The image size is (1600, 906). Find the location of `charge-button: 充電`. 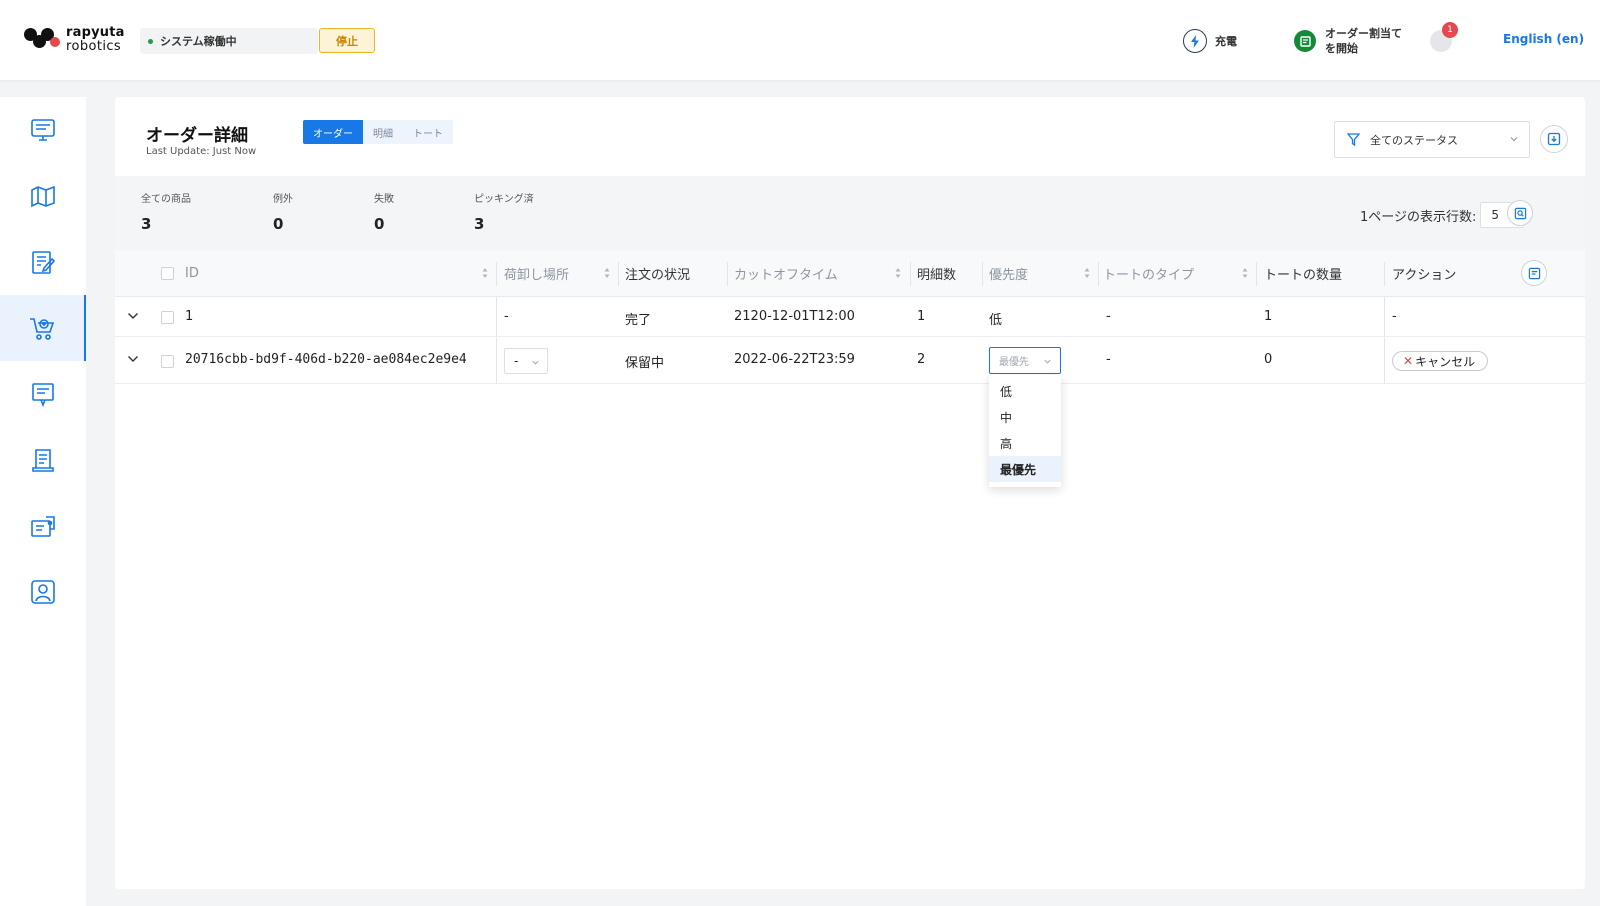

charge-button: 充電 is located at coordinates (1210, 41).